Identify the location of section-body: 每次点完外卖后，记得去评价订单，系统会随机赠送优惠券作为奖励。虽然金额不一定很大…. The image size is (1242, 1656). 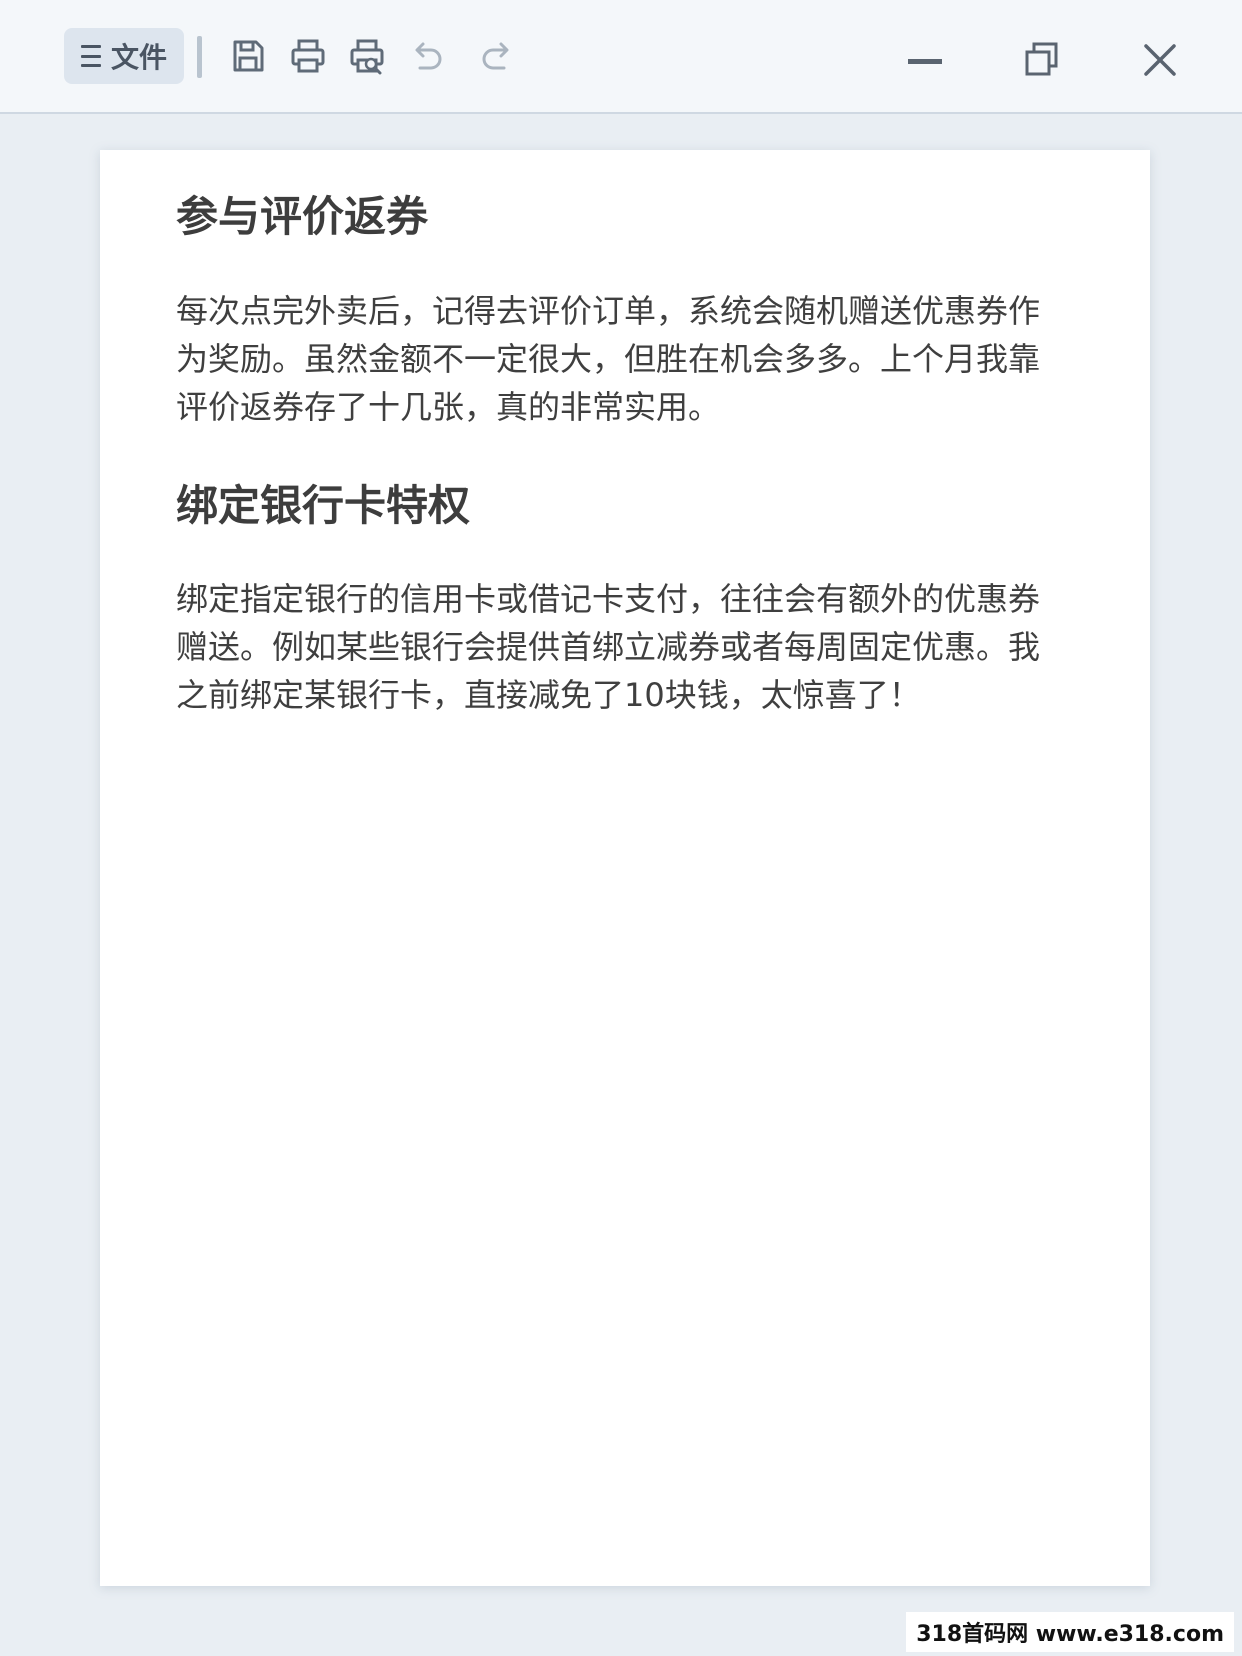
(608, 358).